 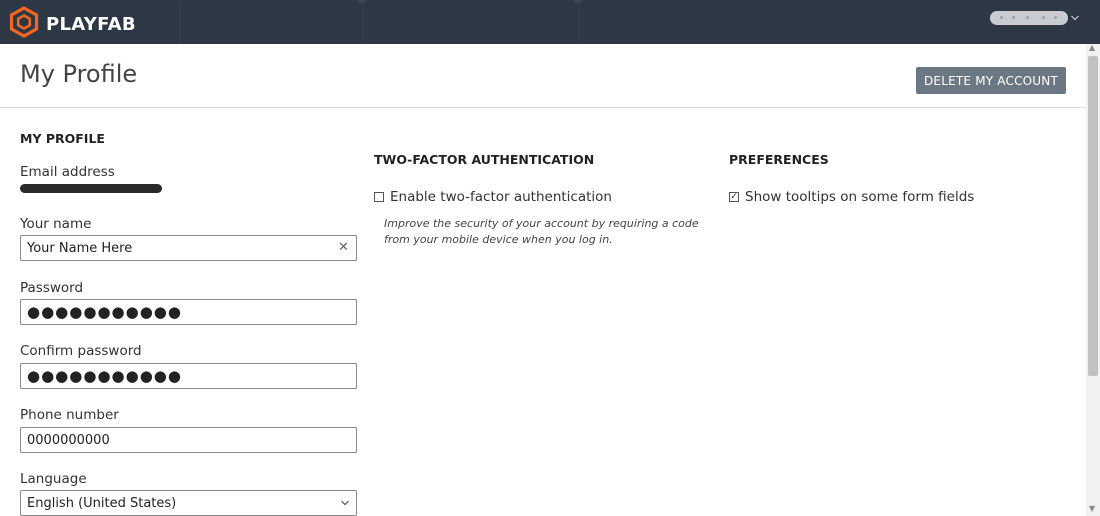 What do you see at coordinates (501, 197) in the screenshot?
I see `two-factor-label: Enable two-factor authentication` at bounding box center [501, 197].